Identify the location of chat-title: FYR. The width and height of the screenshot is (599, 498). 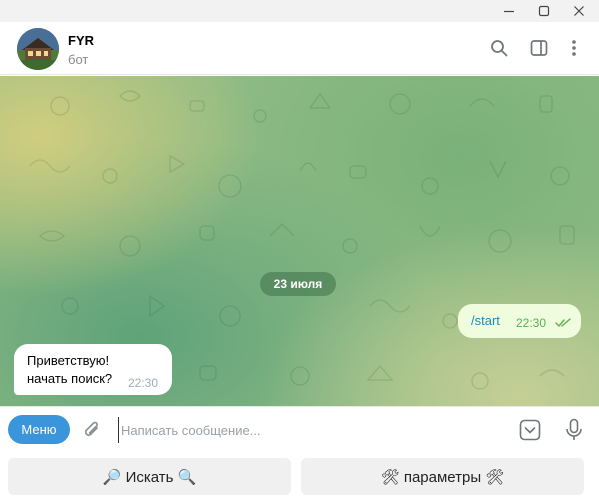
(81, 40).